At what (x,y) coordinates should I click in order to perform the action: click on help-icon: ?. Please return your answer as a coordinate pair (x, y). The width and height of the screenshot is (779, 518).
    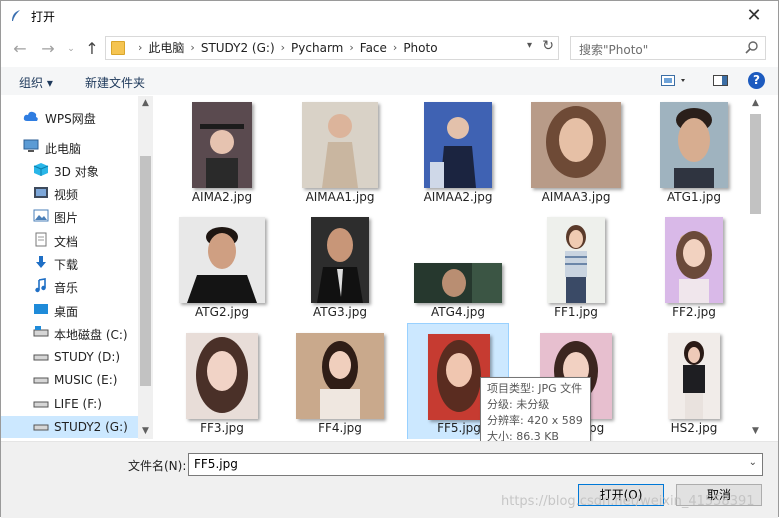
    Looking at the image, I should click on (756, 80).